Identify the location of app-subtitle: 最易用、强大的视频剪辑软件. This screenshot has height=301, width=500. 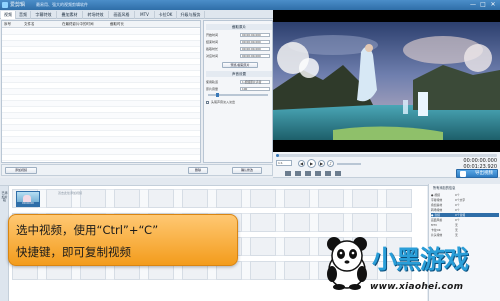
(62, 4).